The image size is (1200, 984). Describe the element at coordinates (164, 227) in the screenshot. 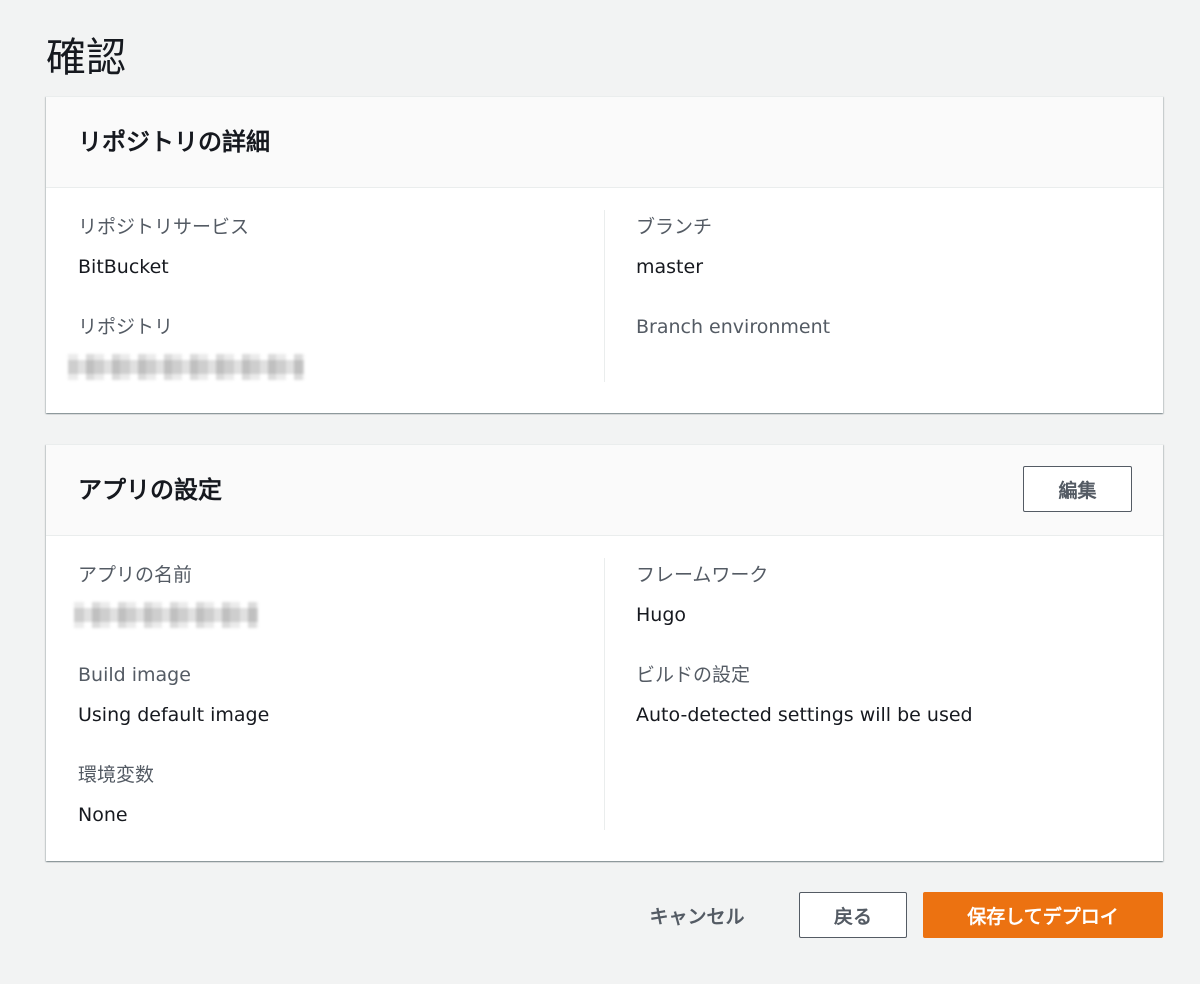

I see `repository-service-label: リポジトリサービス` at that location.